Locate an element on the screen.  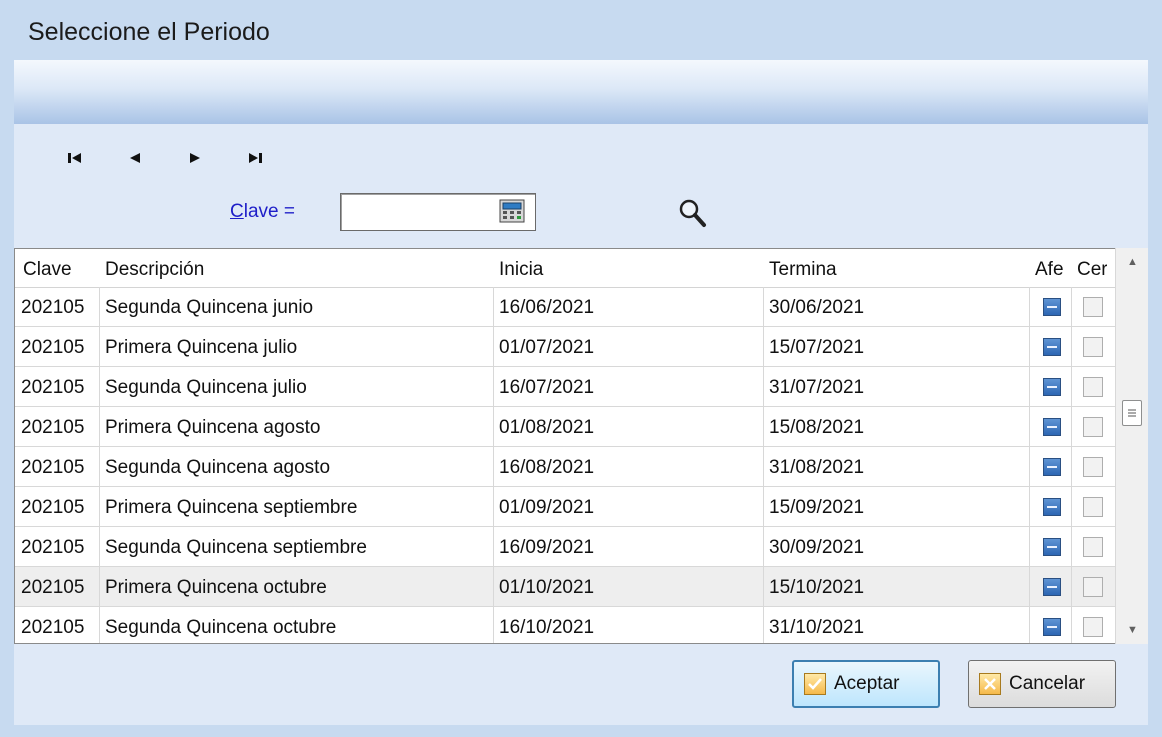
column-header-clave: Clave is located at coordinates (61, 270).